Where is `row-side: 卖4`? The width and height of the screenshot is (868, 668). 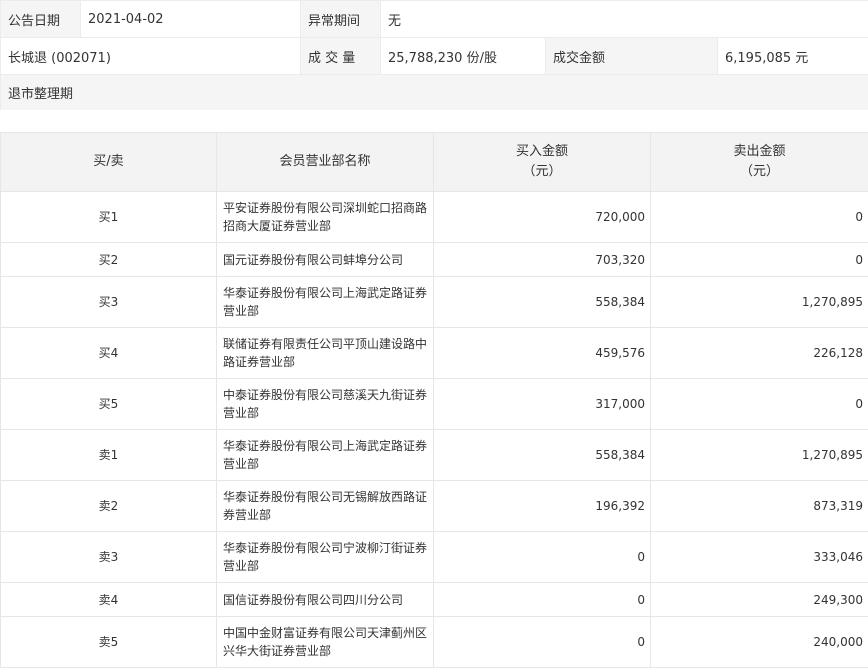
row-side: 卖4 is located at coordinates (109, 600).